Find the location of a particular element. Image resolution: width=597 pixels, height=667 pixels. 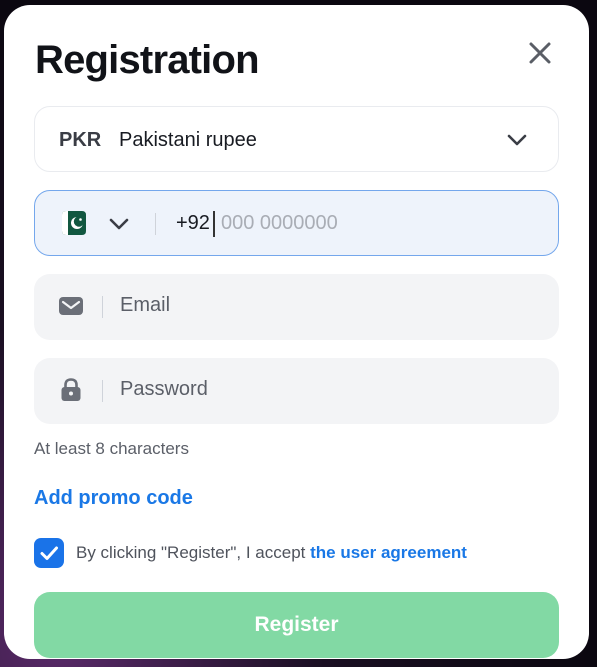

currency-select: PKR Pakistani rupee is located at coordinates (296, 139).